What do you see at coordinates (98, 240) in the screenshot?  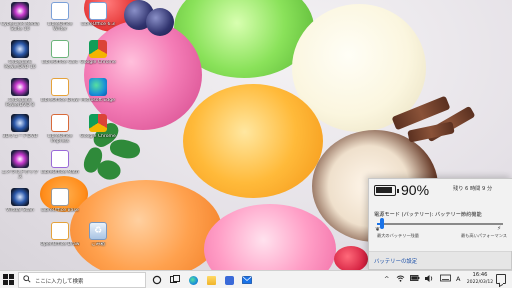 I see `desktop-icon-recycle-bin: ♻ ごみ箱` at bounding box center [98, 240].